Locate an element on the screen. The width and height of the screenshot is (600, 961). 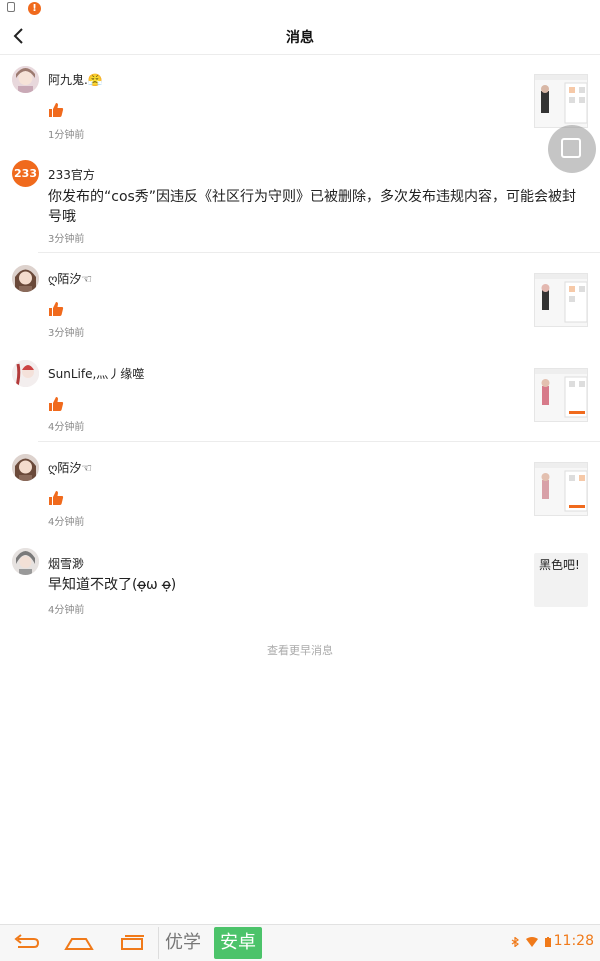
floating-screenshot-button is located at coordinates (572, 149).